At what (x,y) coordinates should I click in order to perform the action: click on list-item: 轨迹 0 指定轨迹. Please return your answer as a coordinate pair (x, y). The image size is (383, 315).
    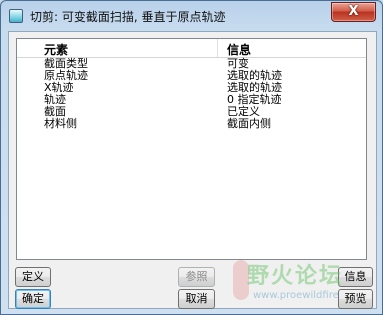
    Looking at the image, I should click on (191, 100).